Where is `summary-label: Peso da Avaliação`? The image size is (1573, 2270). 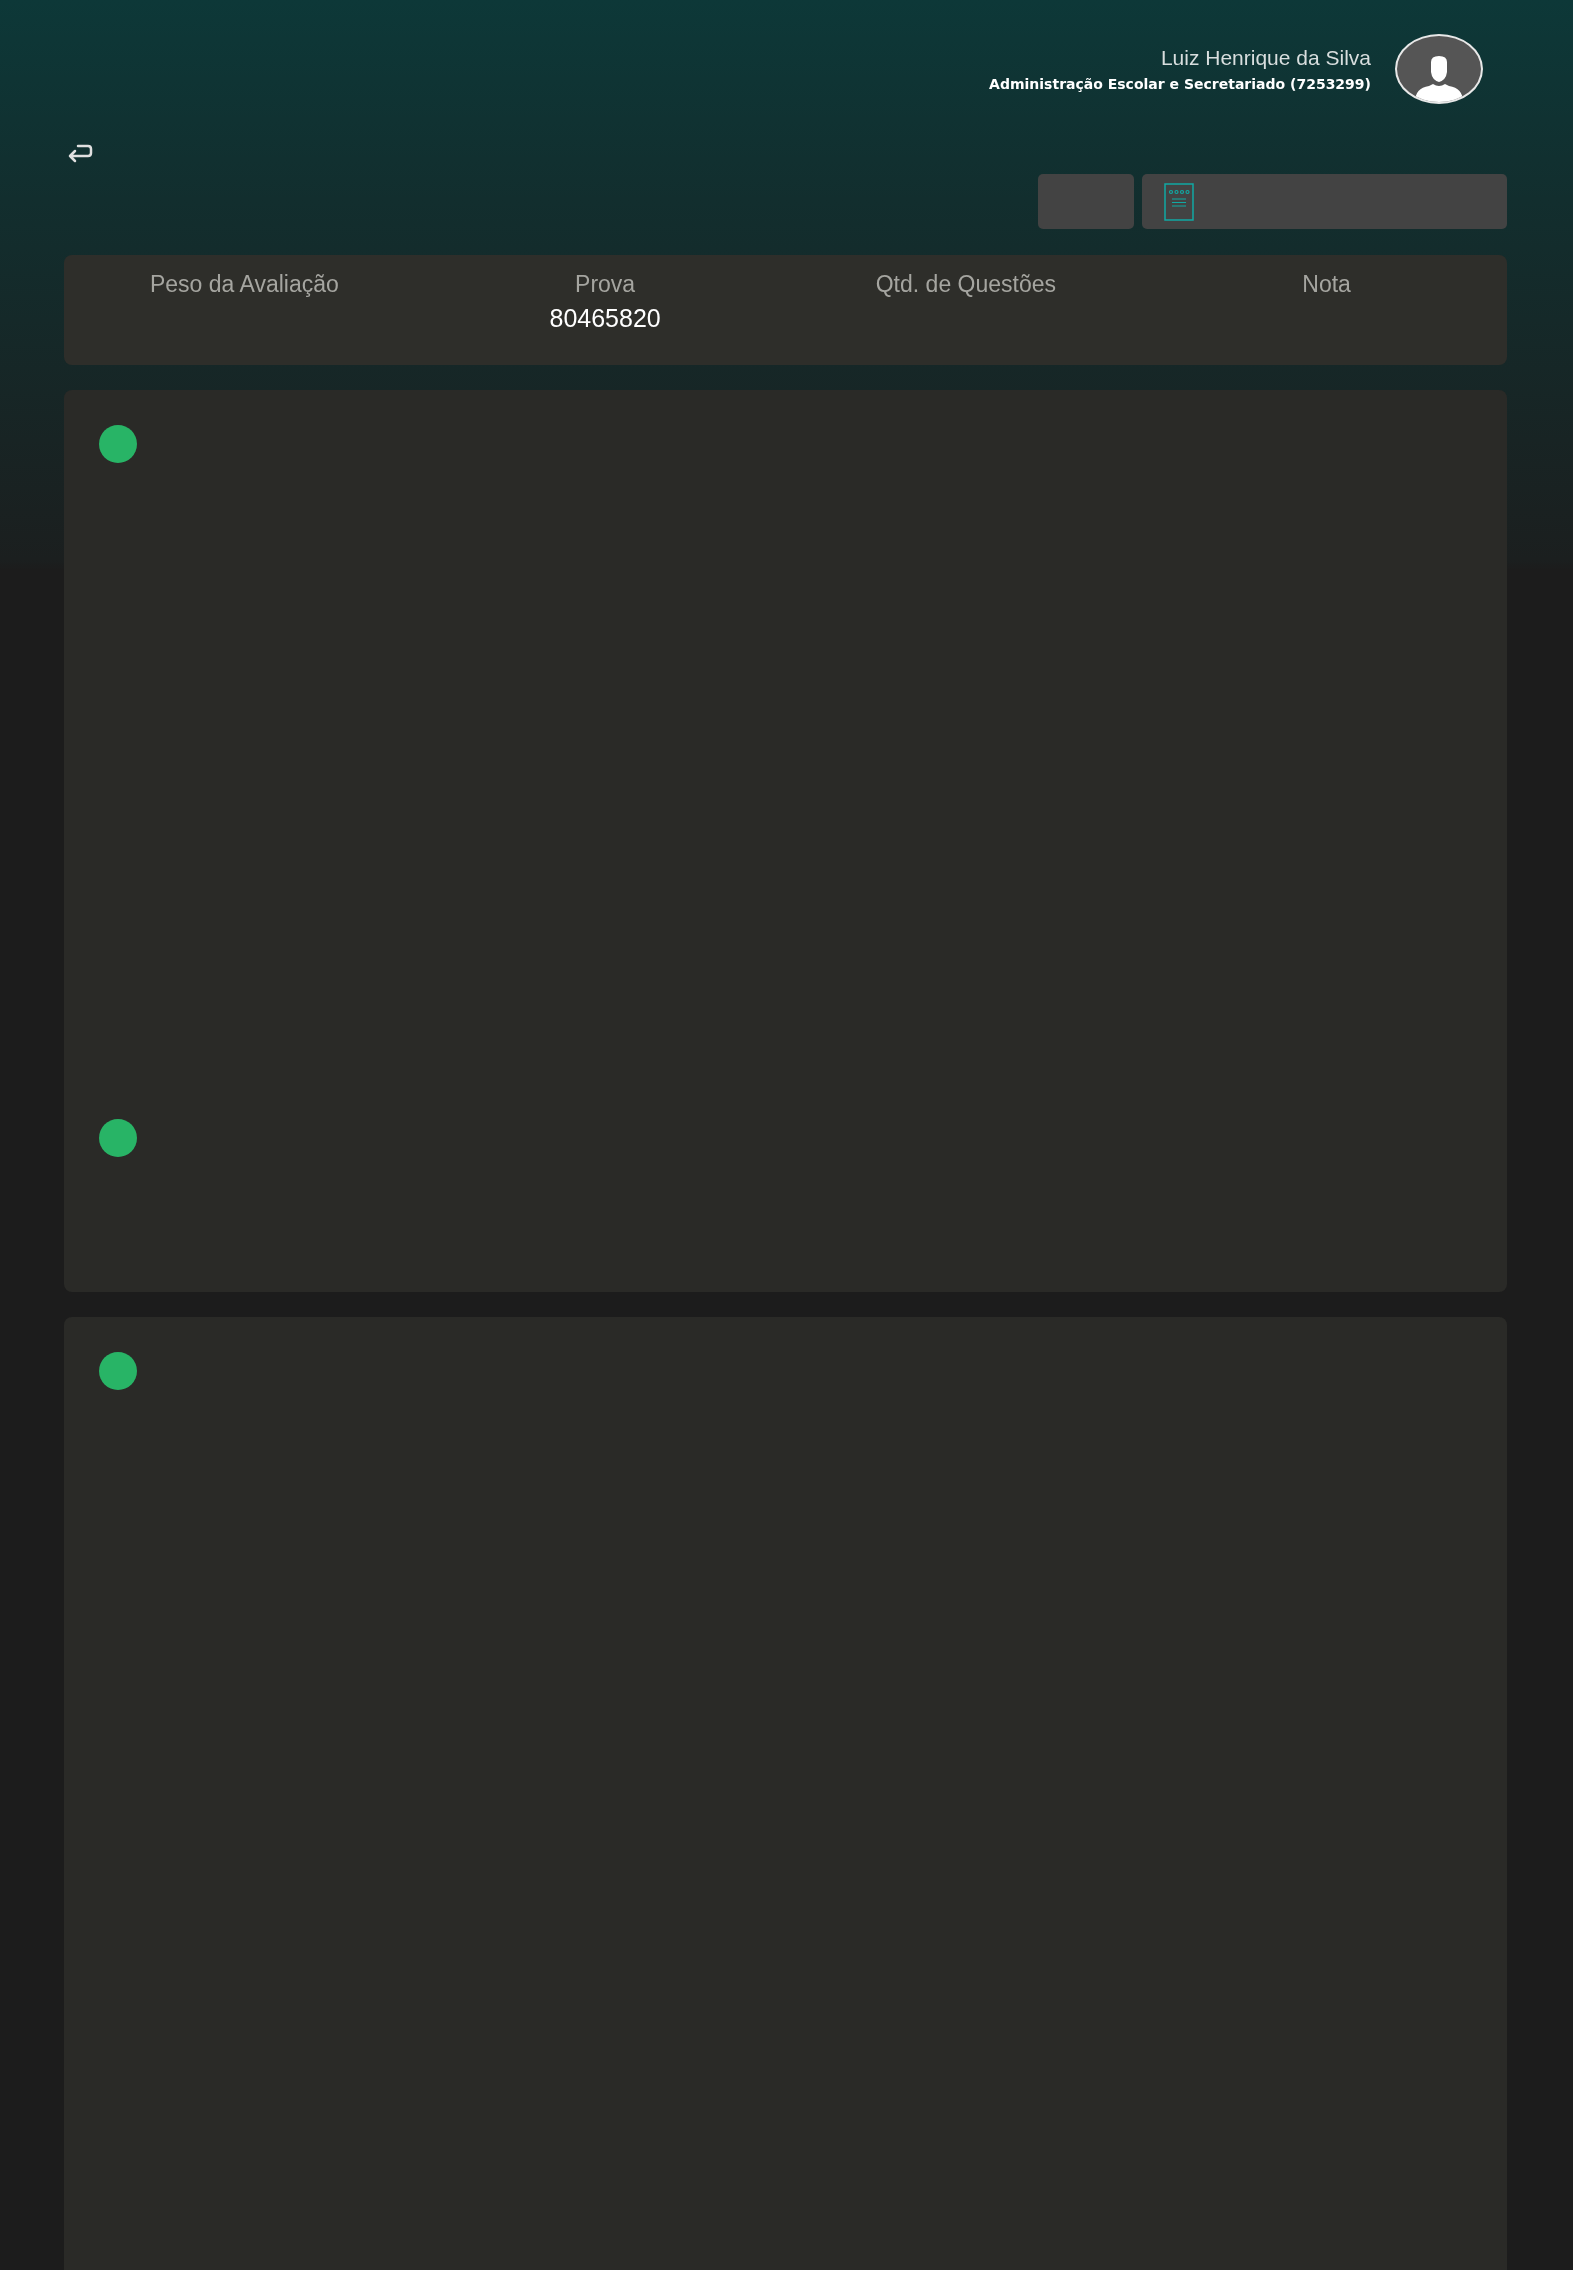 summary-label: Peso da Avaliação is located at coordinates (244, 284).